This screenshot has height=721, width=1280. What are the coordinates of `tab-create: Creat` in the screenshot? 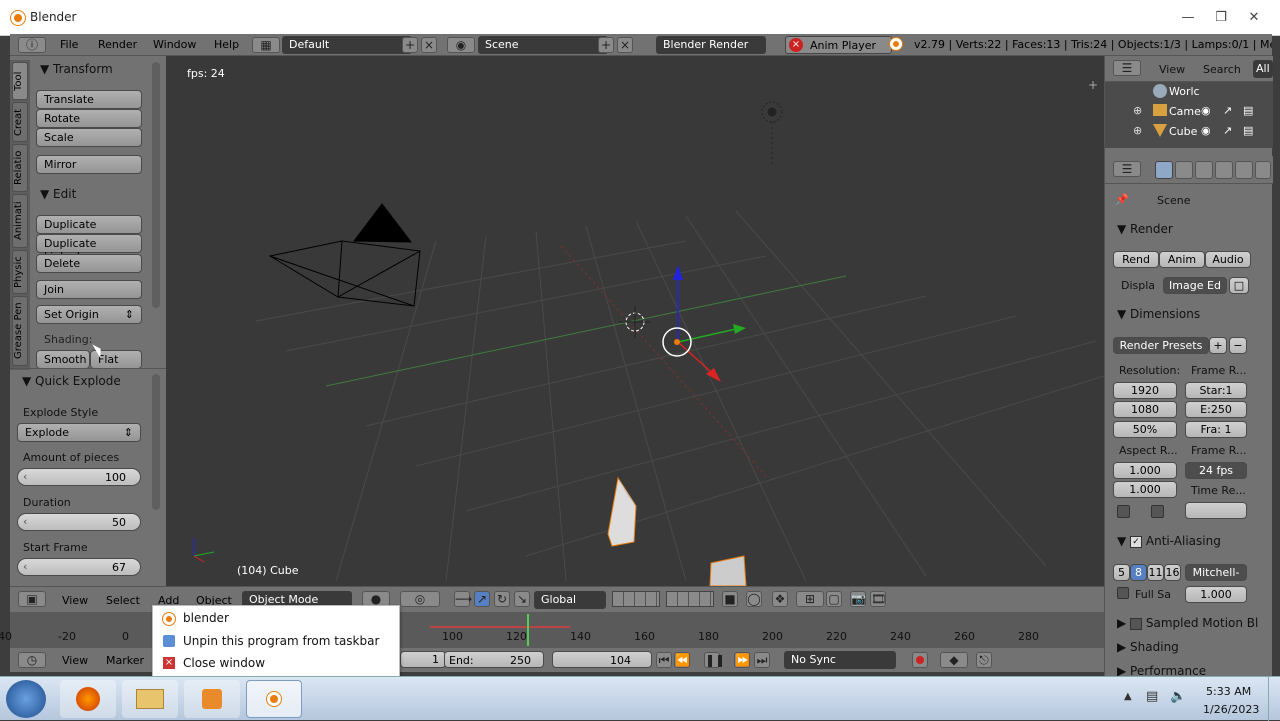 It's located at (20, 122).